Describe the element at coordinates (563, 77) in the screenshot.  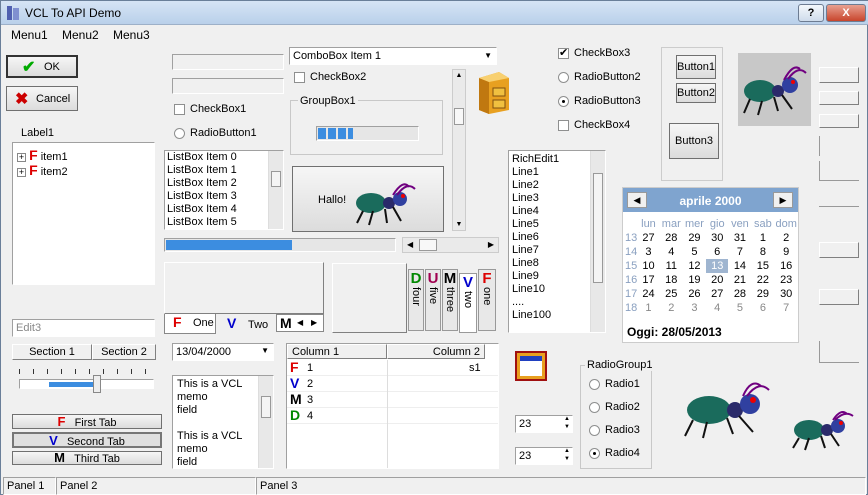
I see `radiobutton2` at that location.